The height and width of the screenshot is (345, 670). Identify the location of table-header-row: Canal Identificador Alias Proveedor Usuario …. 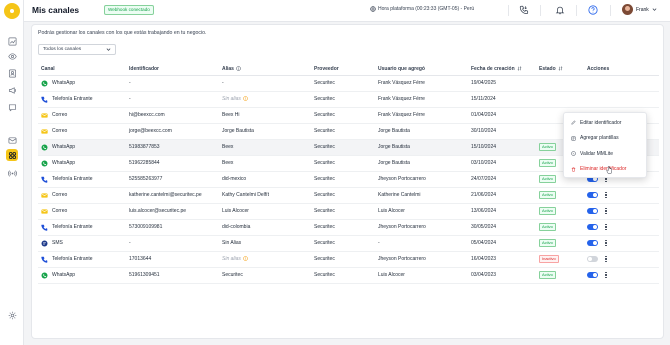
(348, 69).